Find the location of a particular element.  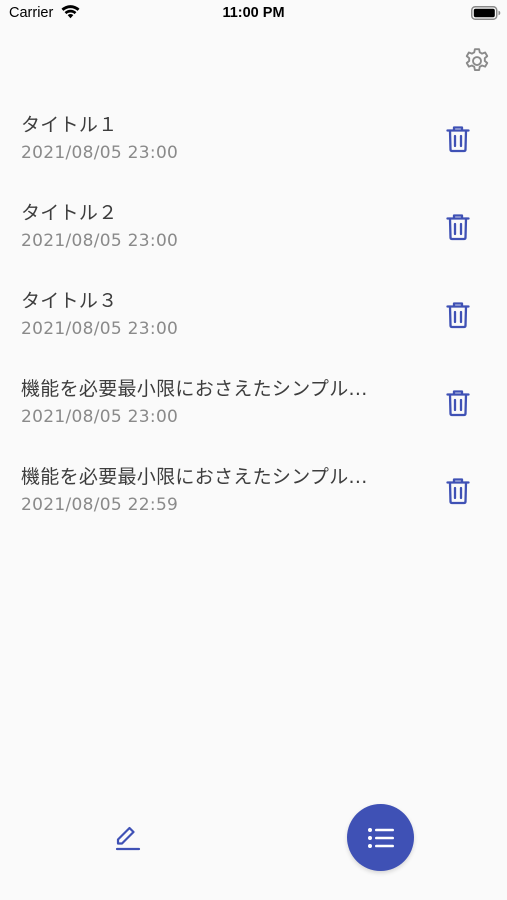

status-bar: Carrier 11:00 PM is located at coordinates (253, 14).